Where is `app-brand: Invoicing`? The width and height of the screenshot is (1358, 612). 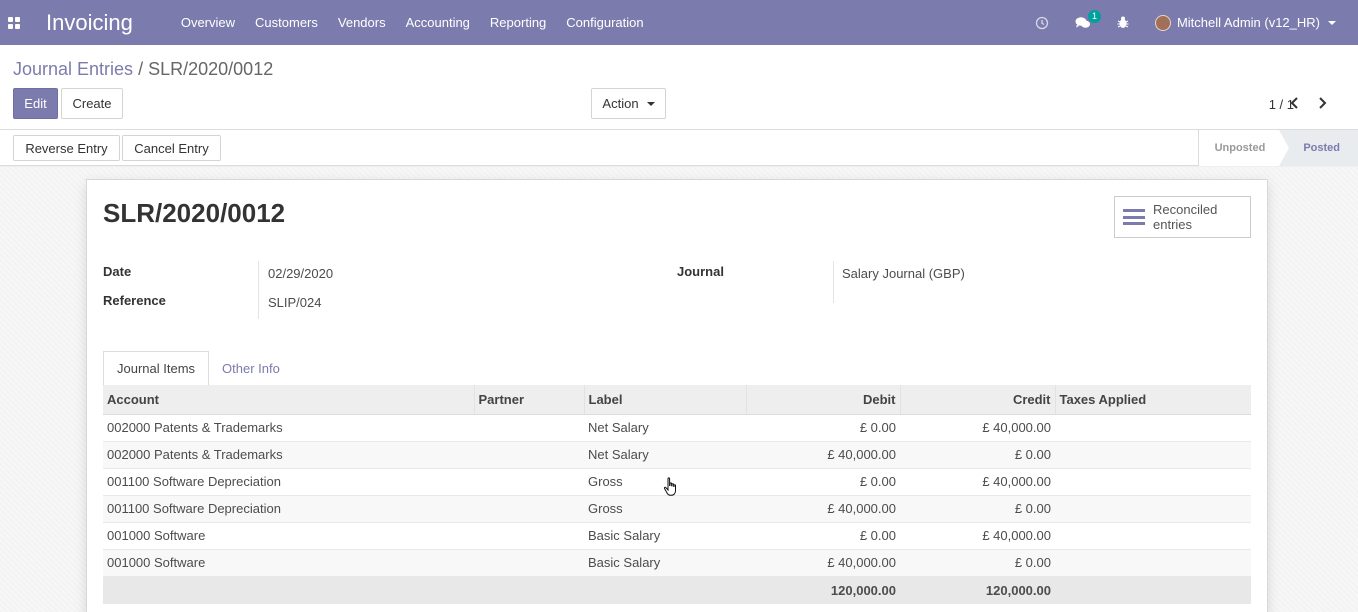
app-brand: Invoicing is located at coordinates (89, 23).